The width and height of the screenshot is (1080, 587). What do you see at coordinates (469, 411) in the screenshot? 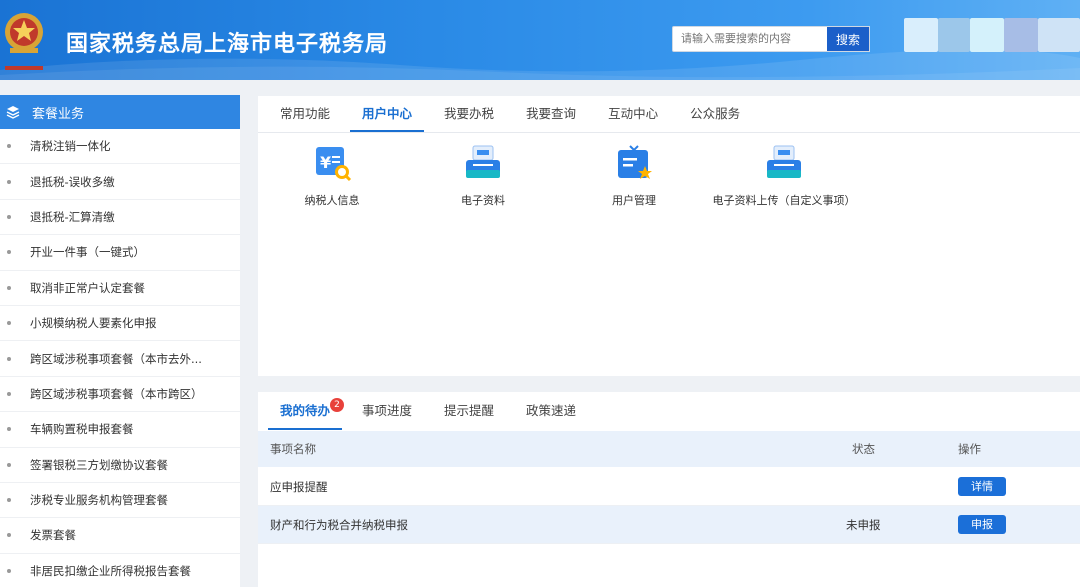
I see `tab-reminders: 提示提醒` at bounding box center [469, 411].